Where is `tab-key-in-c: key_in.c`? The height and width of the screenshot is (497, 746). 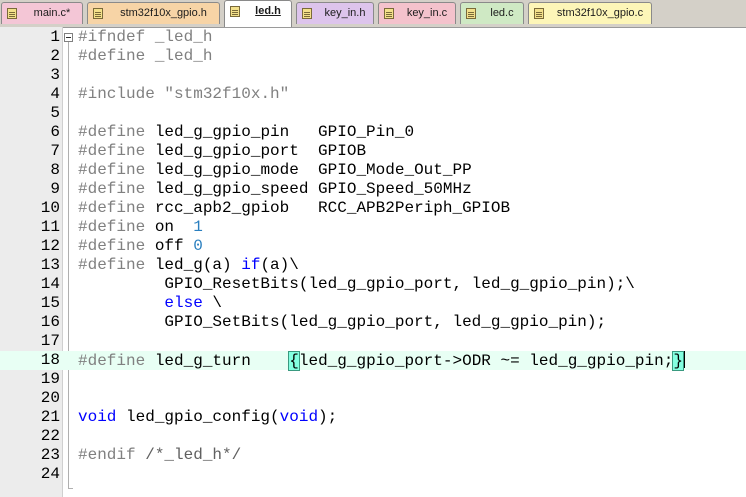
tab-key-in-c: key_in.c is located at coordinates (417, 13).